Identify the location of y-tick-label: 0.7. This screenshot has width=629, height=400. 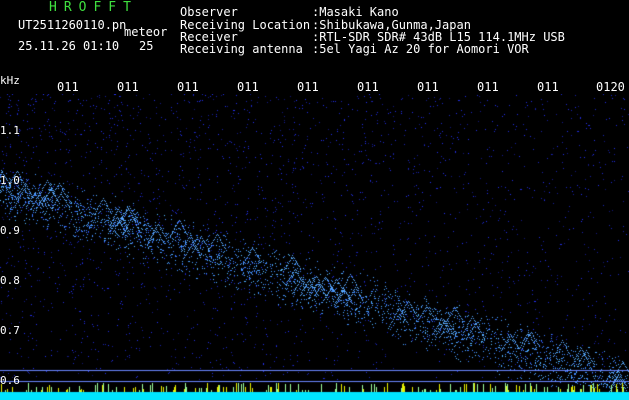
(10, 330).